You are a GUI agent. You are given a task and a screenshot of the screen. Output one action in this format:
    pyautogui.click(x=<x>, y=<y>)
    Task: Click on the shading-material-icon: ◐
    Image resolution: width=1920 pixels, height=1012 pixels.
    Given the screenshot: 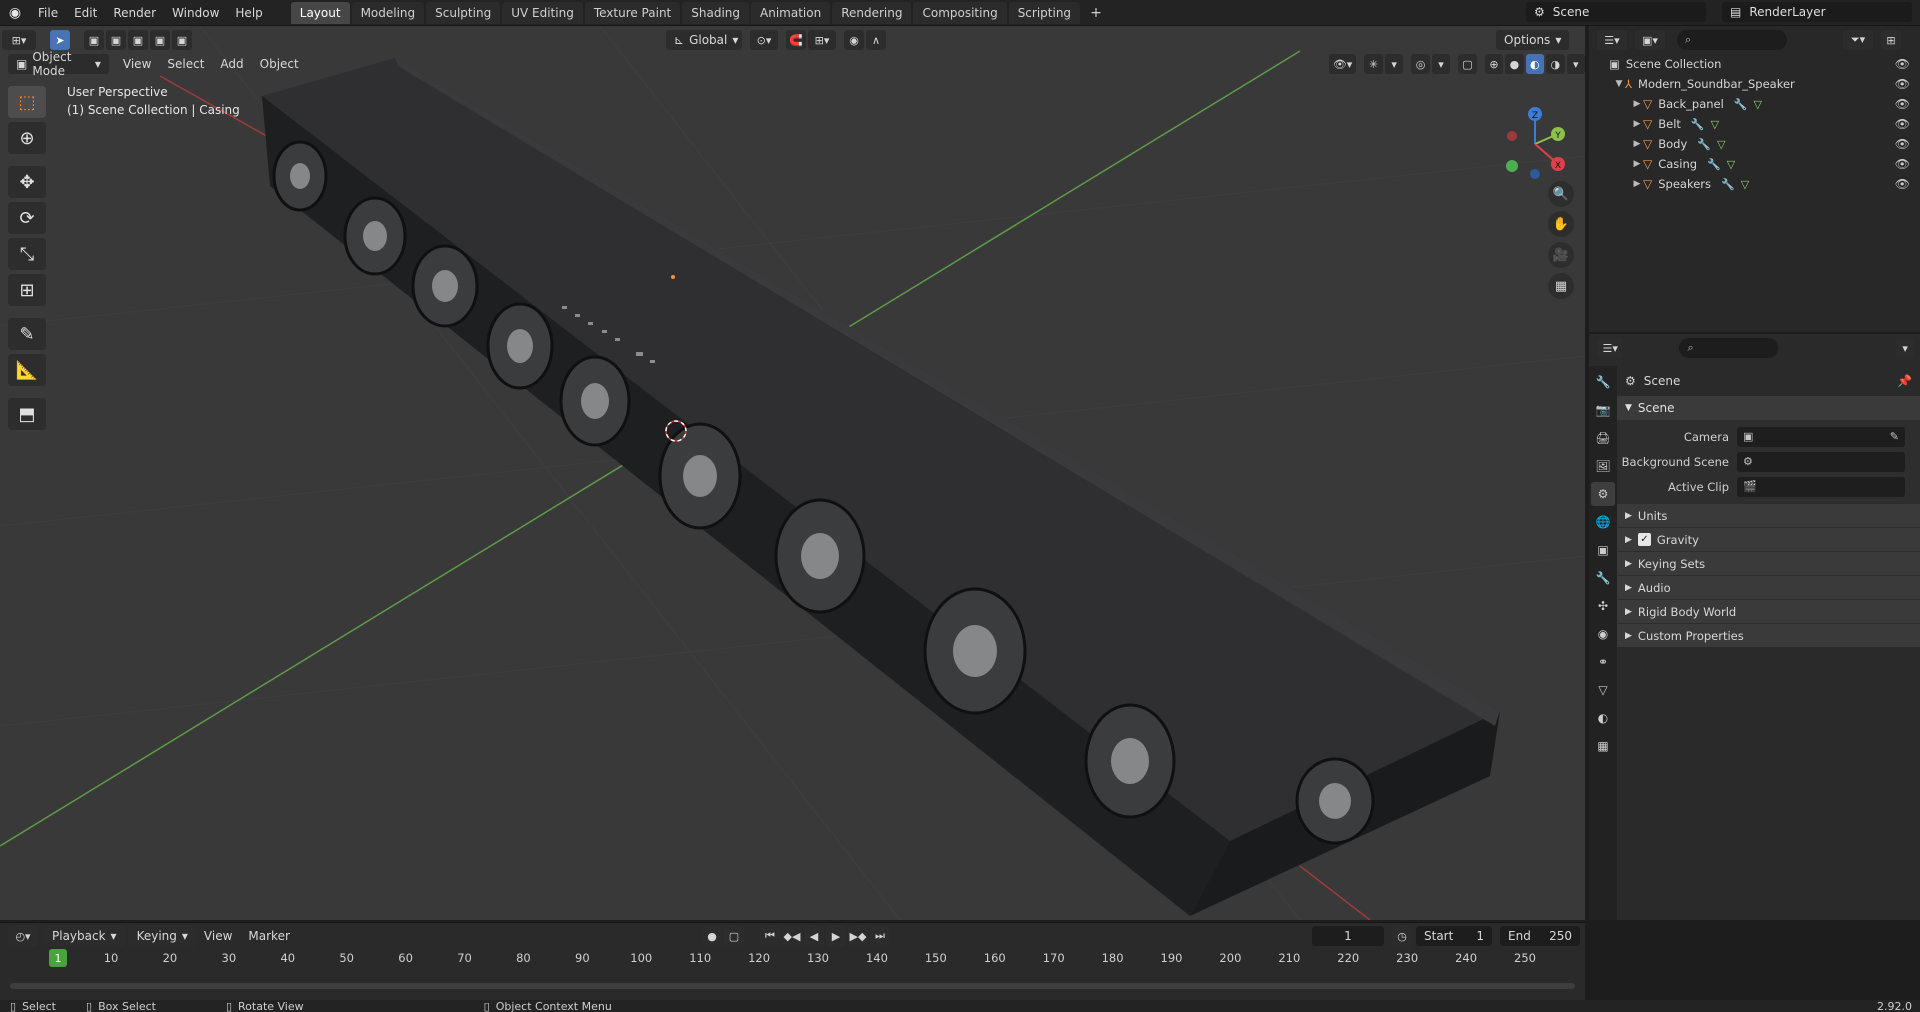 What is the action you would take?
    pyautogui.click(x=1535, y=64)
    